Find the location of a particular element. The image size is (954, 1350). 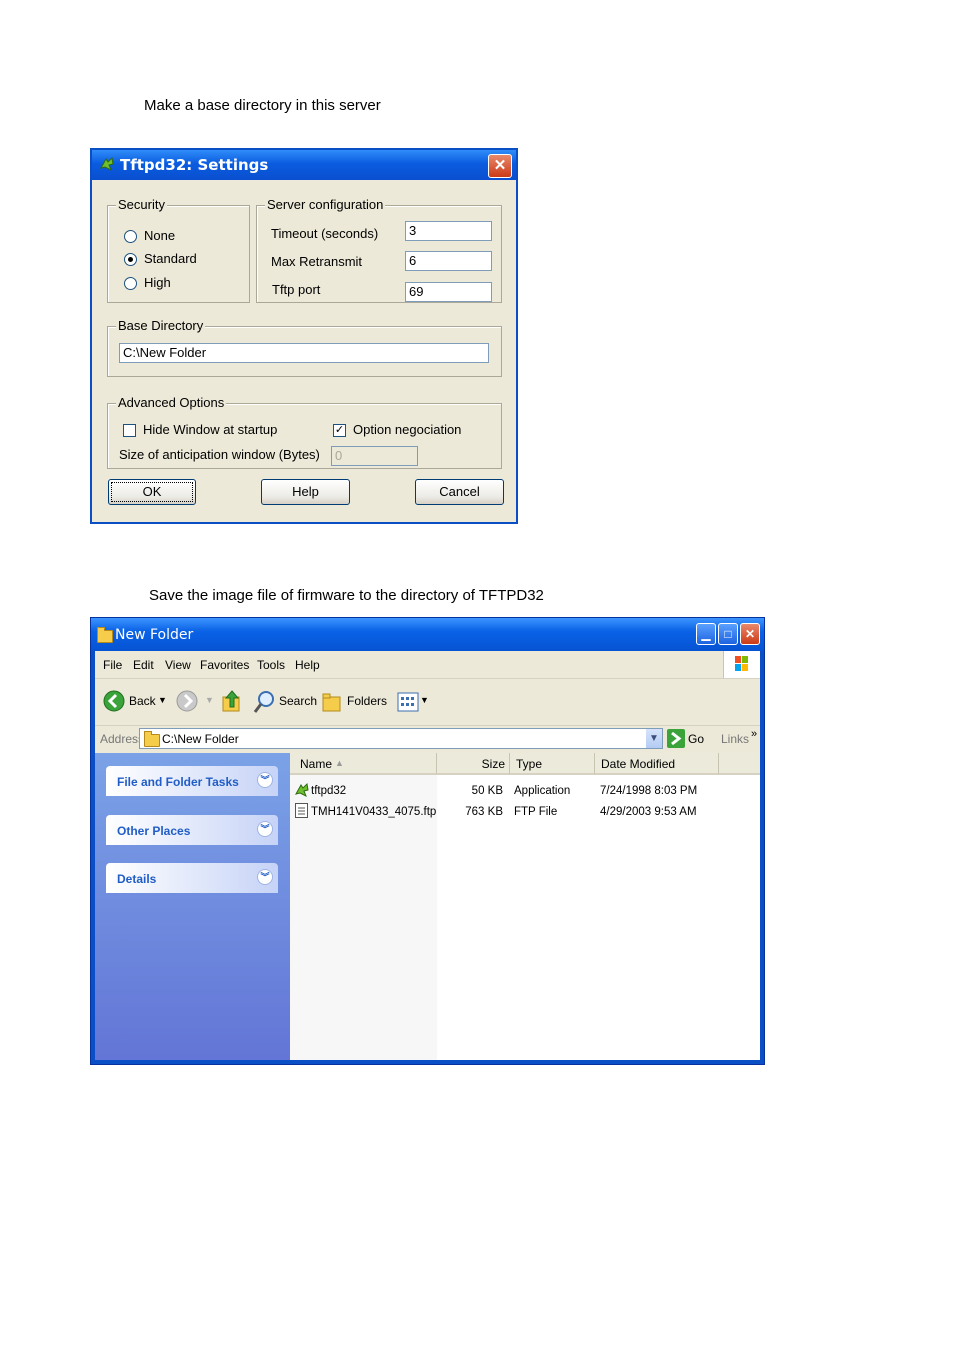

other-places-header: Other Places ︾ is located at coordinates (192, 830).